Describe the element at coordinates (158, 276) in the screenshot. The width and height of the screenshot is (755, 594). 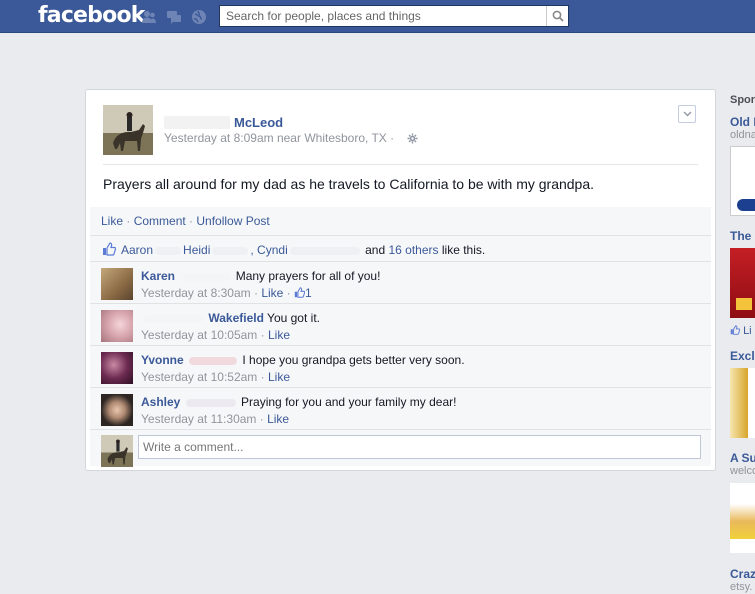
I see `commenter-name: Karen` at that location.